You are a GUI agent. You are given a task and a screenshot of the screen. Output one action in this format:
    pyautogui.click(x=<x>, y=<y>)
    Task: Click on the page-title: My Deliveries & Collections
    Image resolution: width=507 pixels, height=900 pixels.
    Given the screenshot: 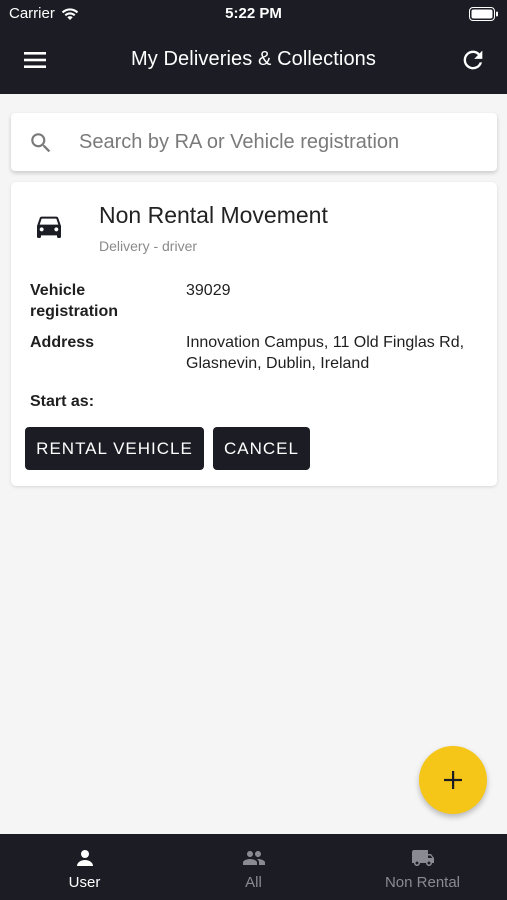 What is the action you would take?
    pyautogui.click(x=253, y=59)
    